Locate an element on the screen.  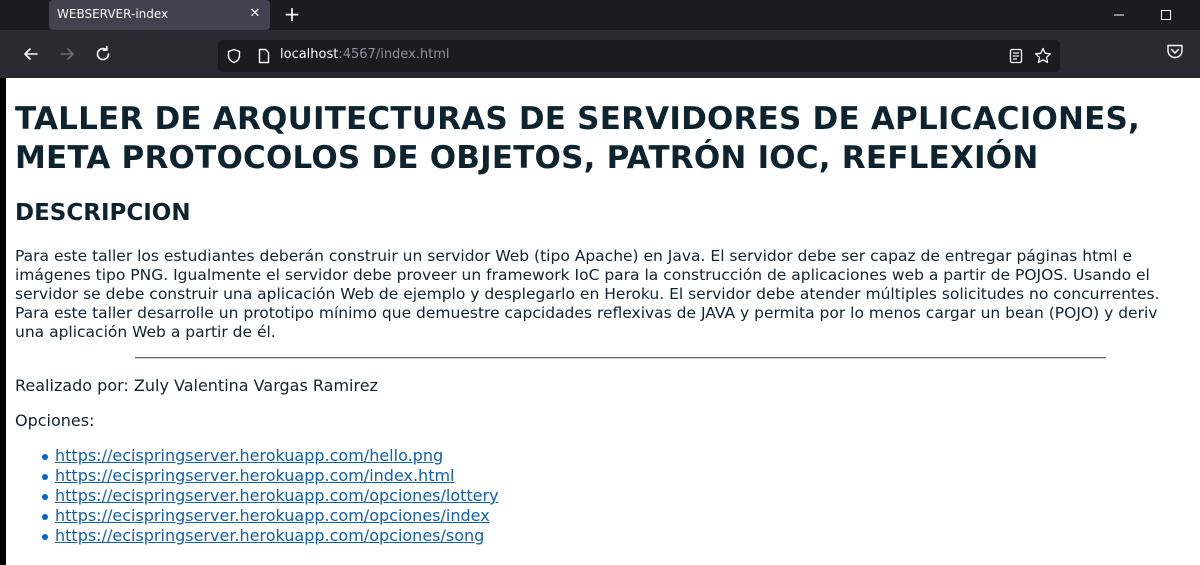
navigation-toolbar: localhost:4567/index.html is located at coordinates (600, 54).